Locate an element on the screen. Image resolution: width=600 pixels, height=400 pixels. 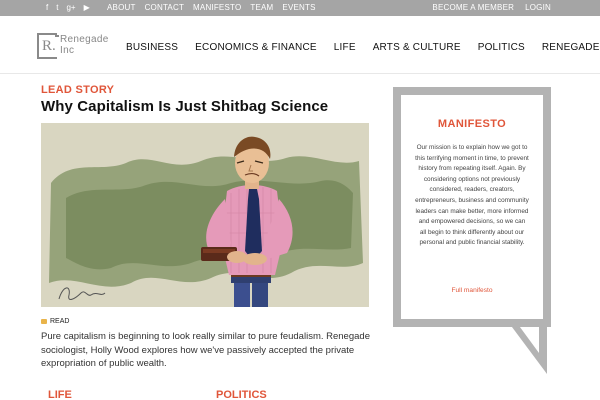
top-link-team: TEAM is located at coordinates (261, 8).